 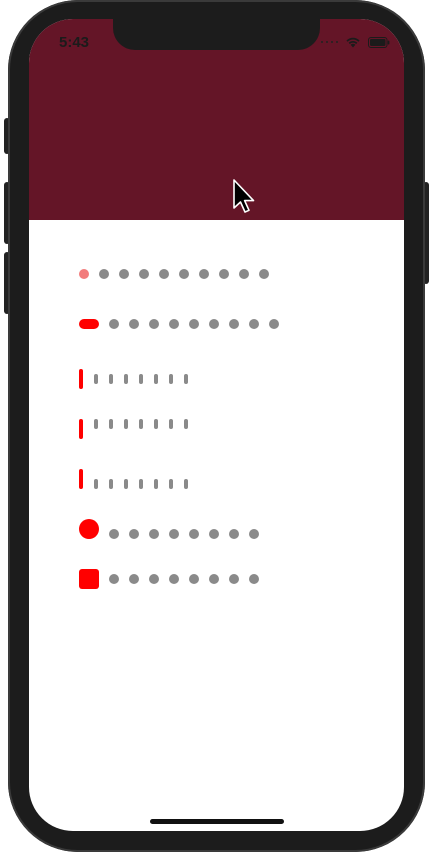 I want to click on mouse-cursor-icon, so click(x=244, y=196).